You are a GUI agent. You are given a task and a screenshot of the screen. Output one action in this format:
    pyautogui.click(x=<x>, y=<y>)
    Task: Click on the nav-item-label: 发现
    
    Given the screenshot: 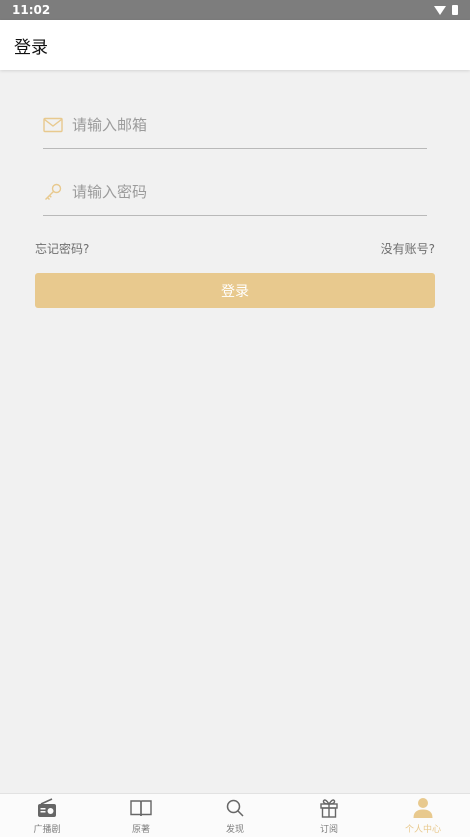 What is the action you would take?
    pyautogui.click(x=234, y=830)
    